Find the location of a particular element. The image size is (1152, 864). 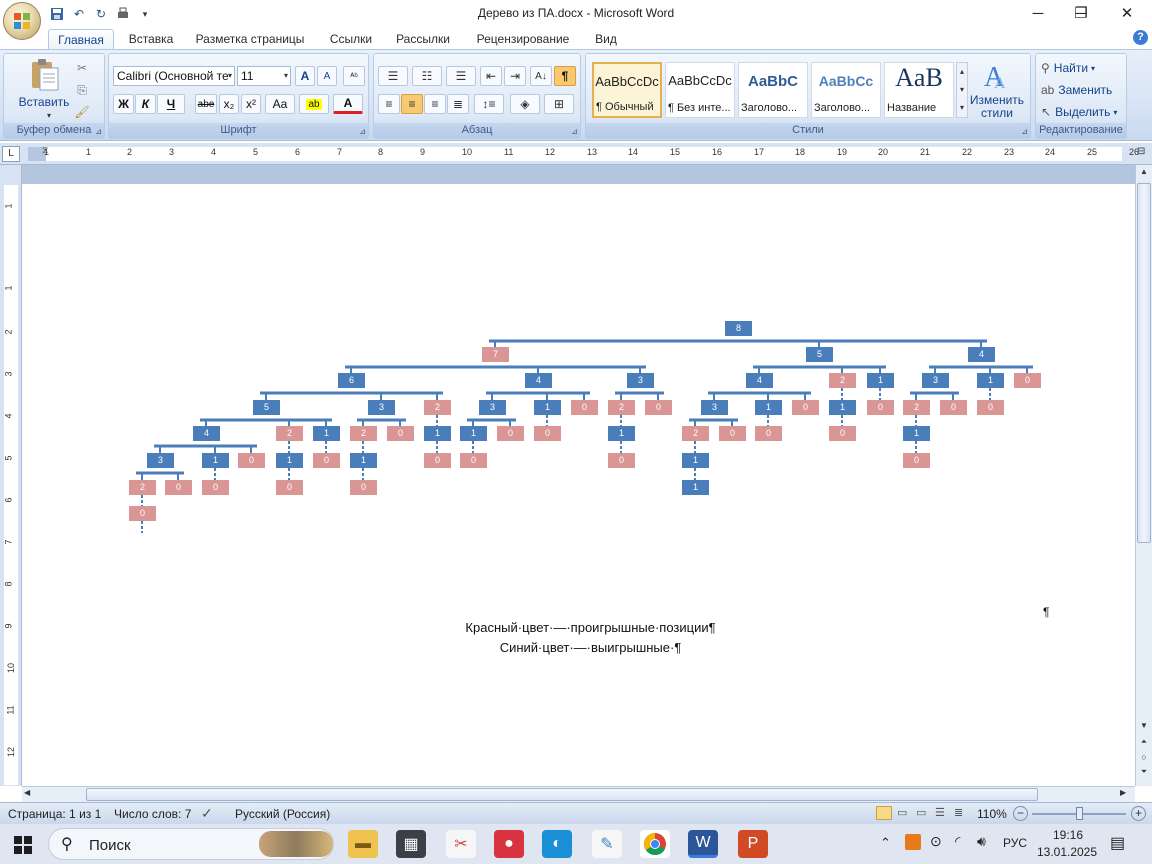

tree-node-winning: 8 is located at coordinates (738, 328).